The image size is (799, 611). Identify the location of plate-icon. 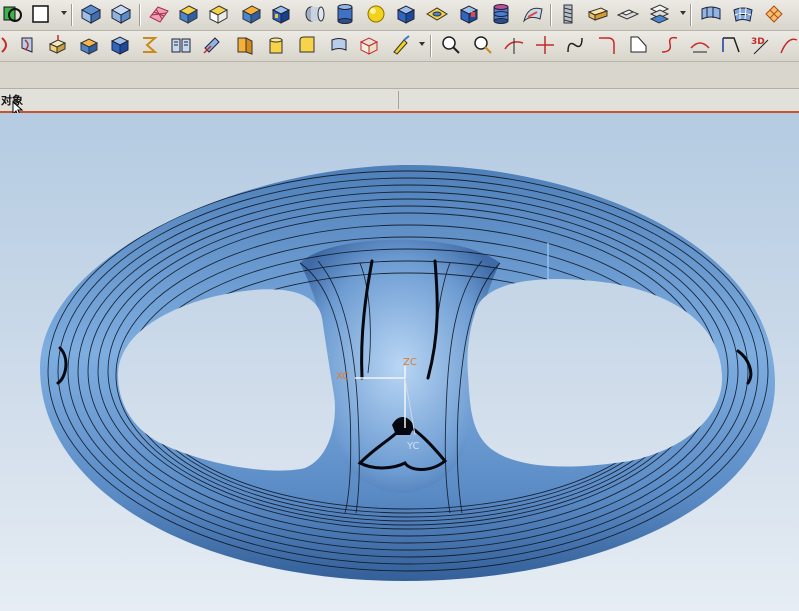
(628, 14).